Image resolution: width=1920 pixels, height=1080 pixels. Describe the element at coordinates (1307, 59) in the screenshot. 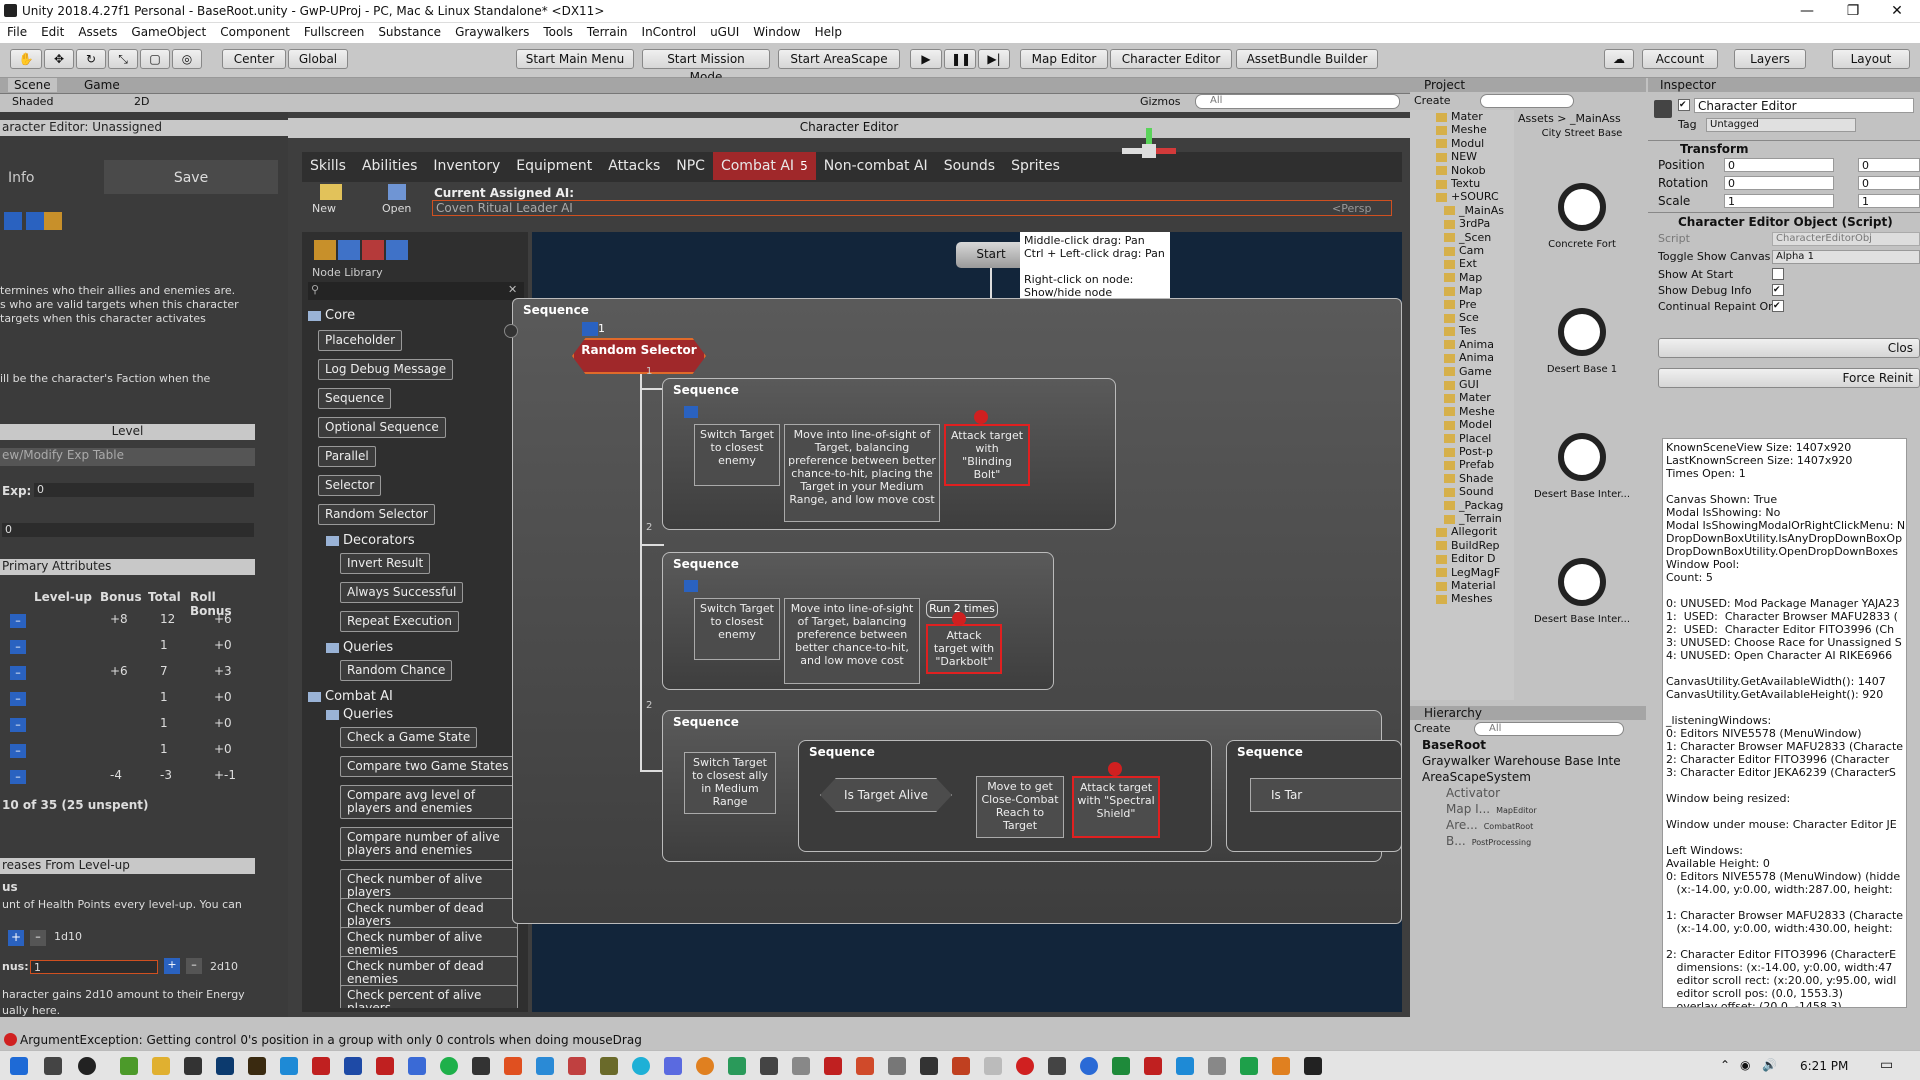

I see `assetbundle-builder-button: AssetBundle Builder` at that location.